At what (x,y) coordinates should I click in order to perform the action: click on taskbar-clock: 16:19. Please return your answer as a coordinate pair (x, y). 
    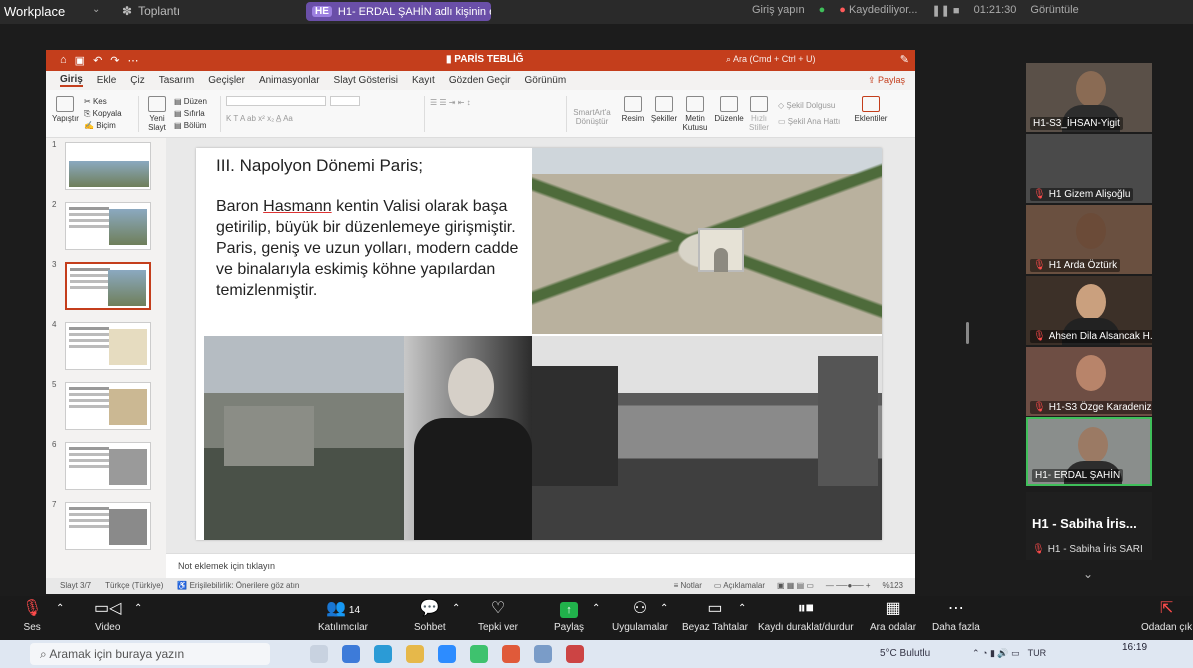
    Looking at the image, I should click on (1134, 647).